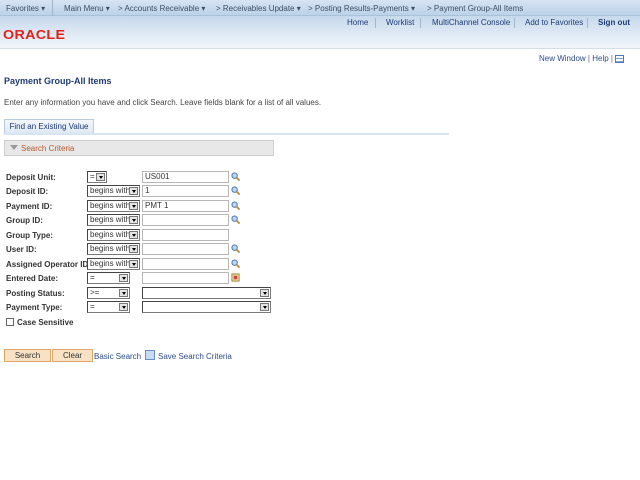  What do you see at coordinates (34, 34) in the screenshot?
I see `oracle-logo: ORACLE` at bounding box center [34, 34].